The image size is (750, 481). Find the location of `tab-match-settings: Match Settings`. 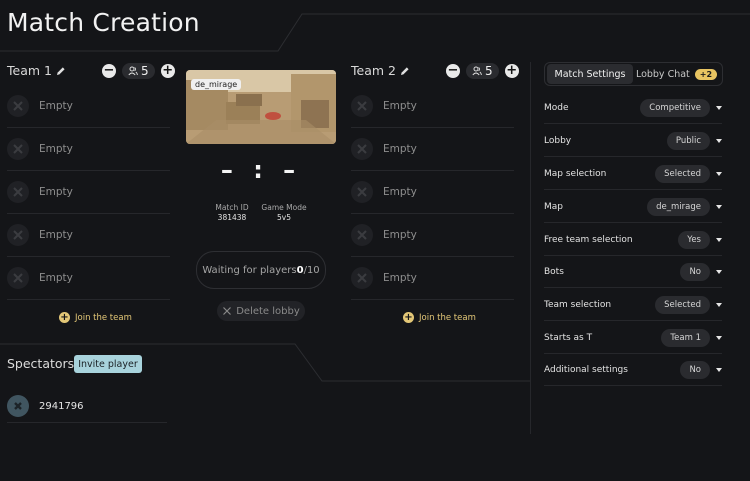

tab-match-settings: Match Settings is located at coordinates (590, 74).